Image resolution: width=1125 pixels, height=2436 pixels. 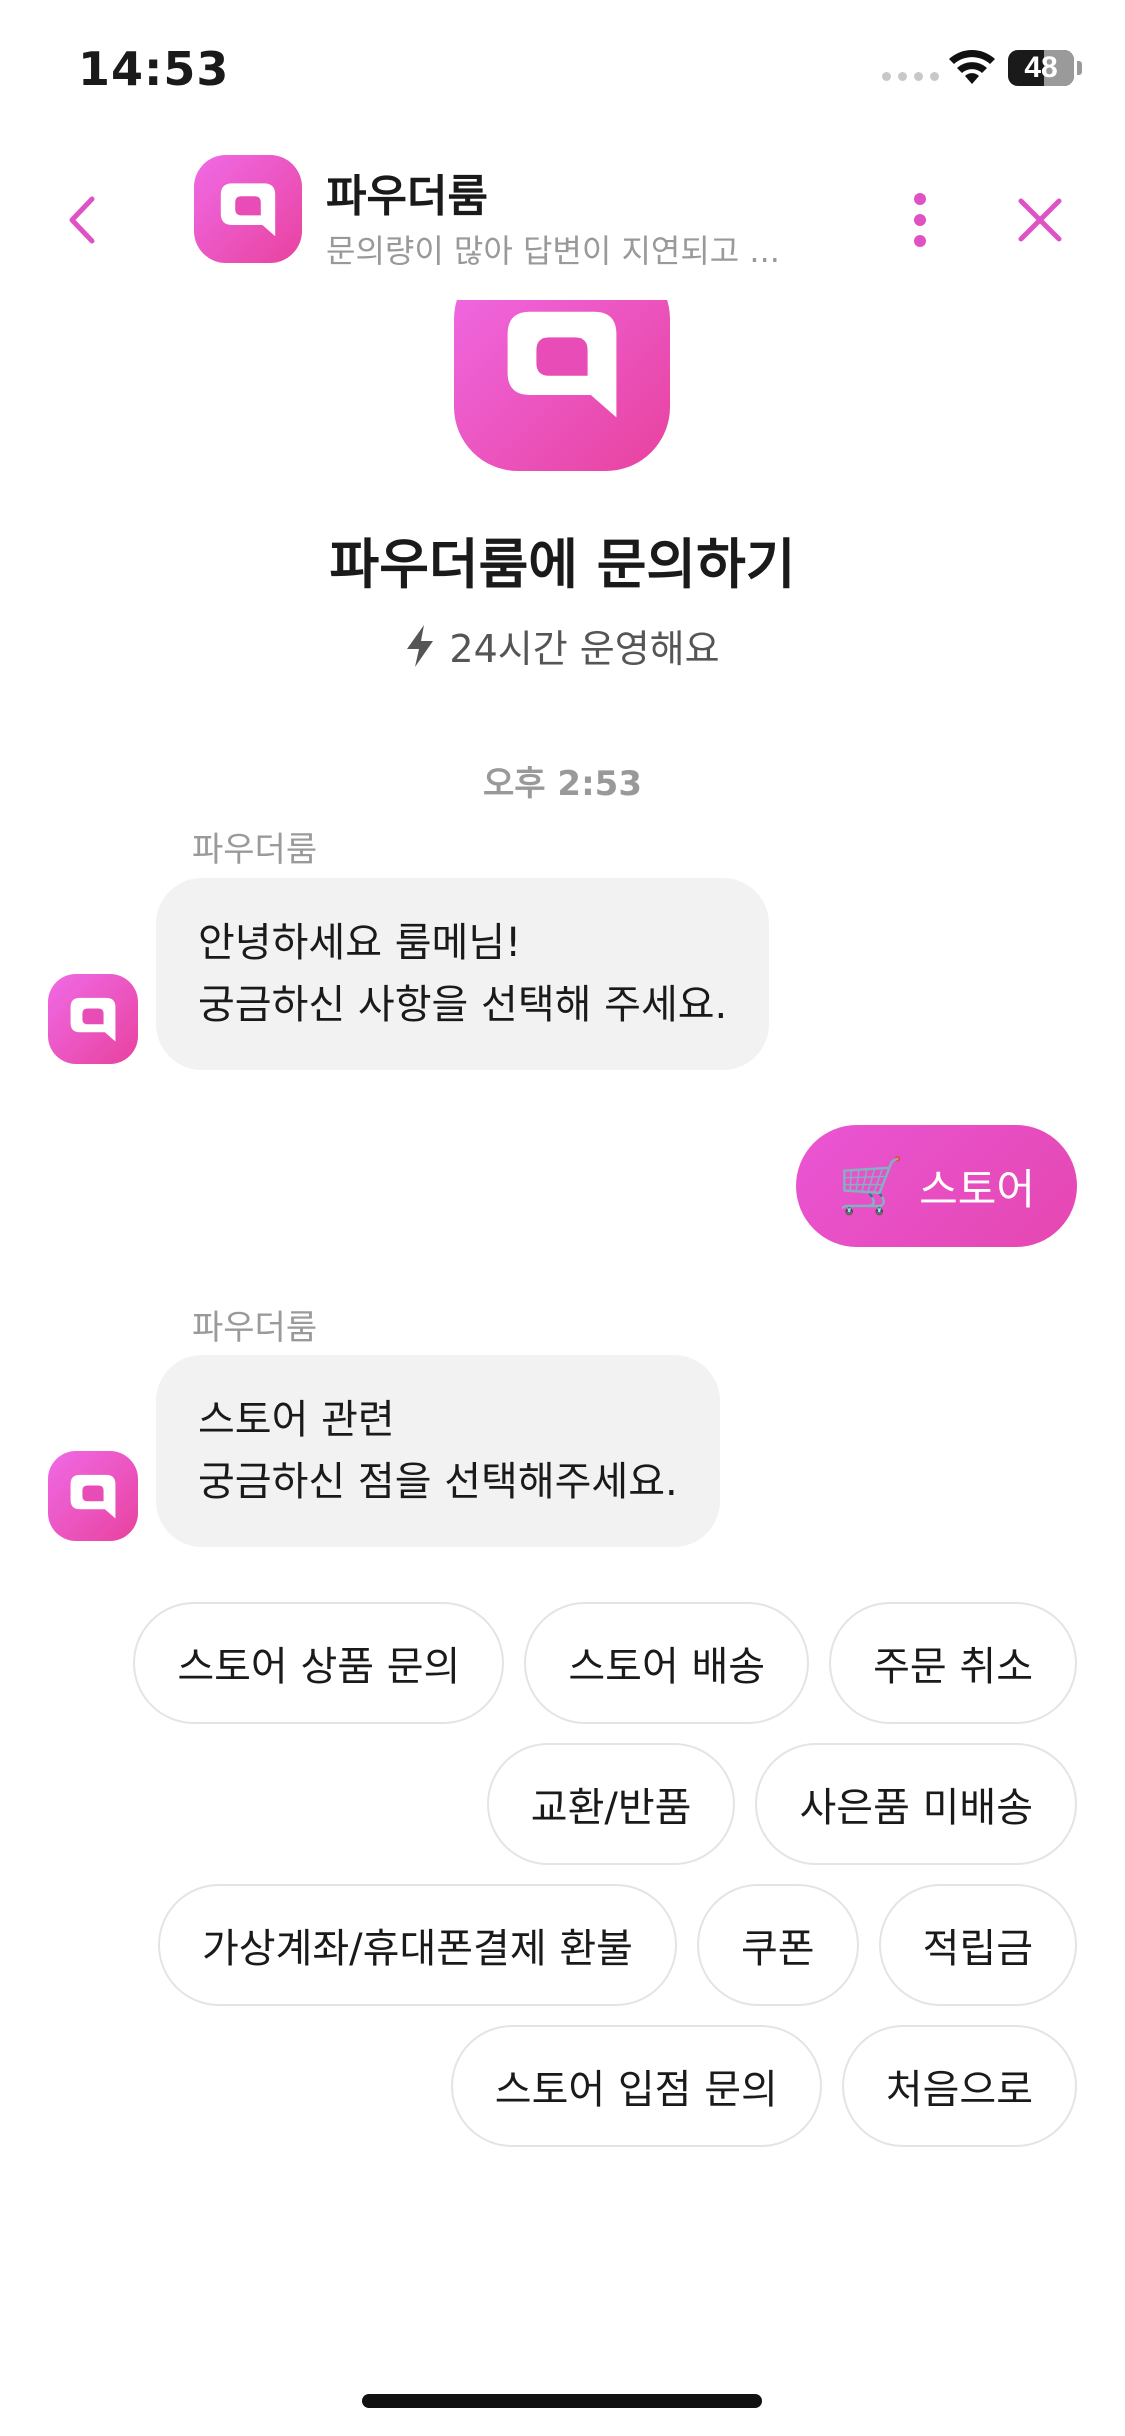 I want to click on operating-hours-text: 24시간 운영해요, so click(x=584, y=649).